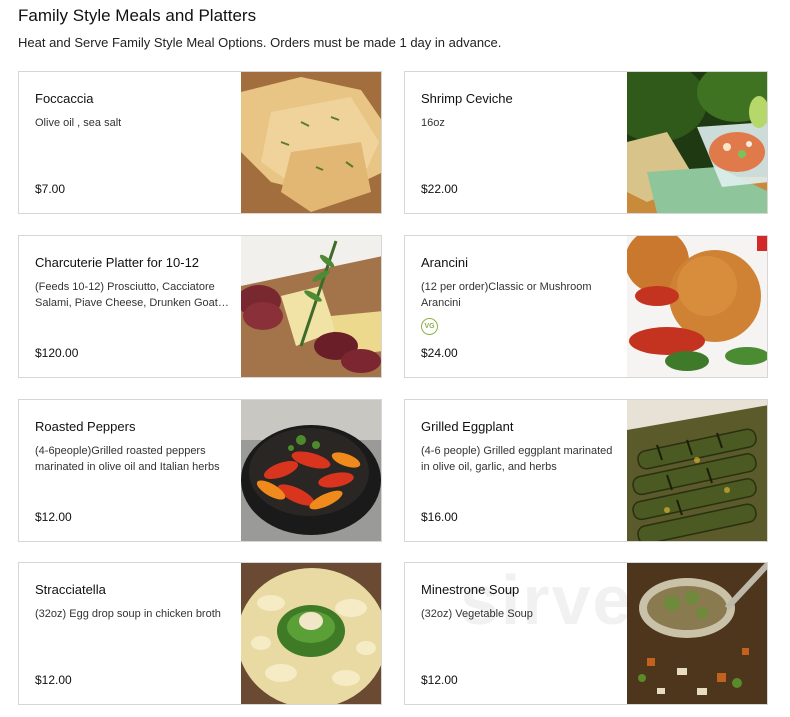 This screenshot has height=717, width=790. Describe the element at coordinates (516, 142) in the screenshot. I see `menu-item-info: Shrimp Ceviche 16oz $22.00` at that location.